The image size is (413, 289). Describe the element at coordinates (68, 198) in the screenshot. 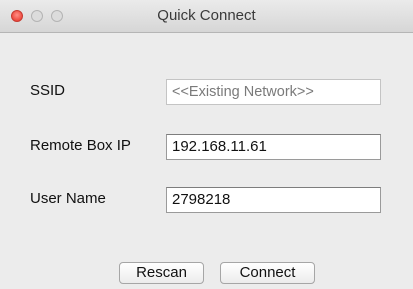

I see `user-name-label: User Name` at that location.